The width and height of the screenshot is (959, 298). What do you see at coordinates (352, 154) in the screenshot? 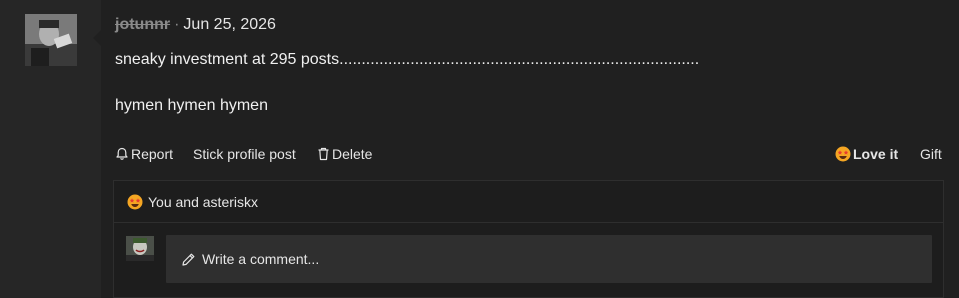
I see `delete-label: Delete` at bounding box center [352, 154].